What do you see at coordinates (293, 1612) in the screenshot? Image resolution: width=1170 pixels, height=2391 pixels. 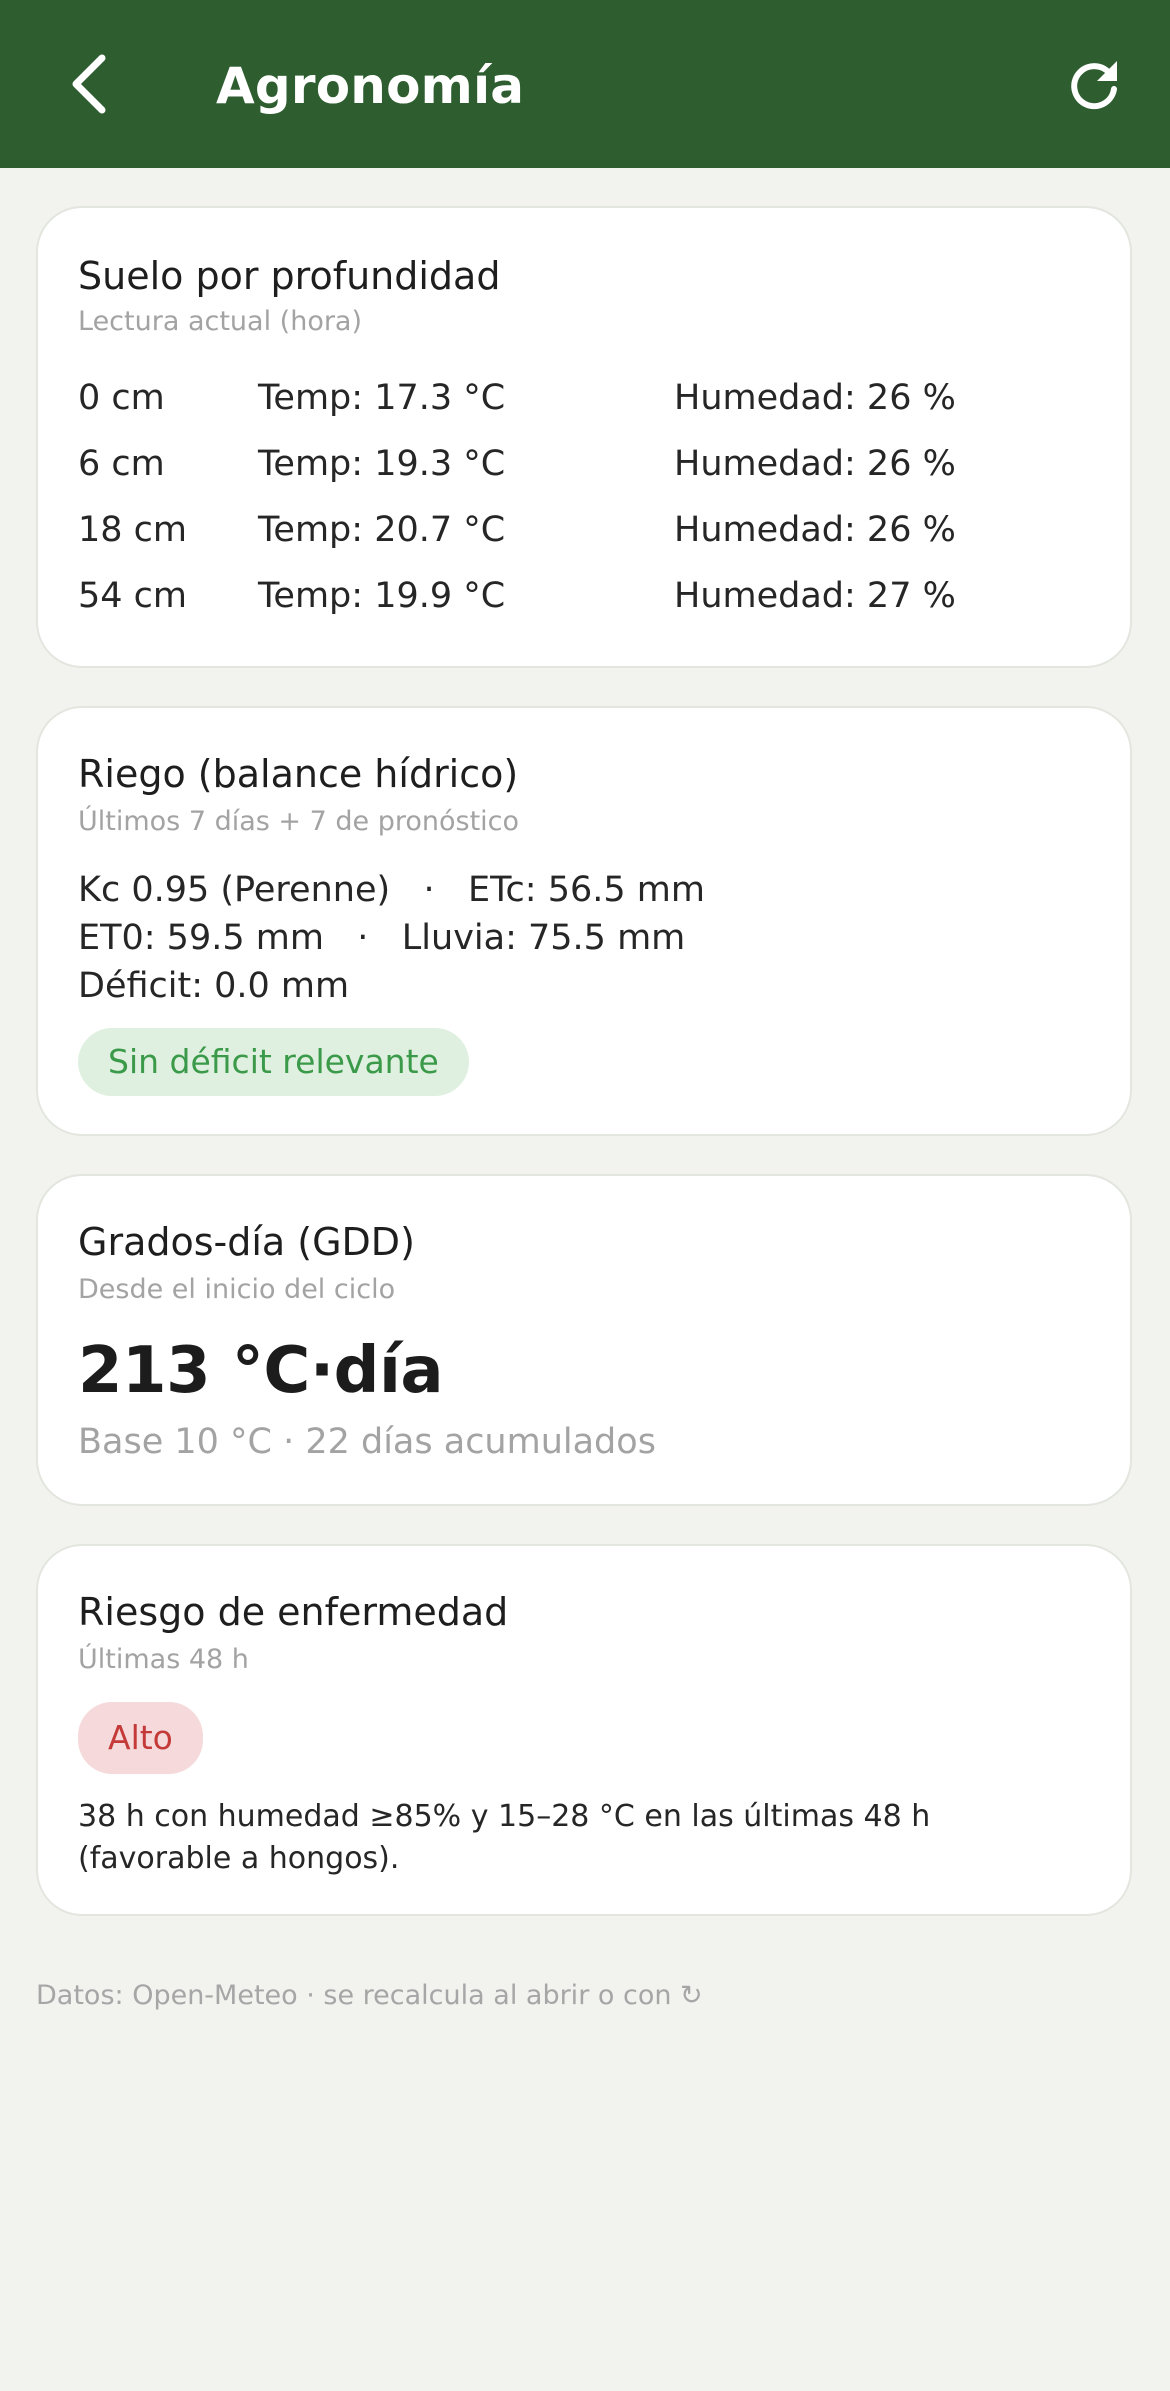 I see `disease-card-title: Riesgo de enfermedad` at bounding box center [293, 1612].